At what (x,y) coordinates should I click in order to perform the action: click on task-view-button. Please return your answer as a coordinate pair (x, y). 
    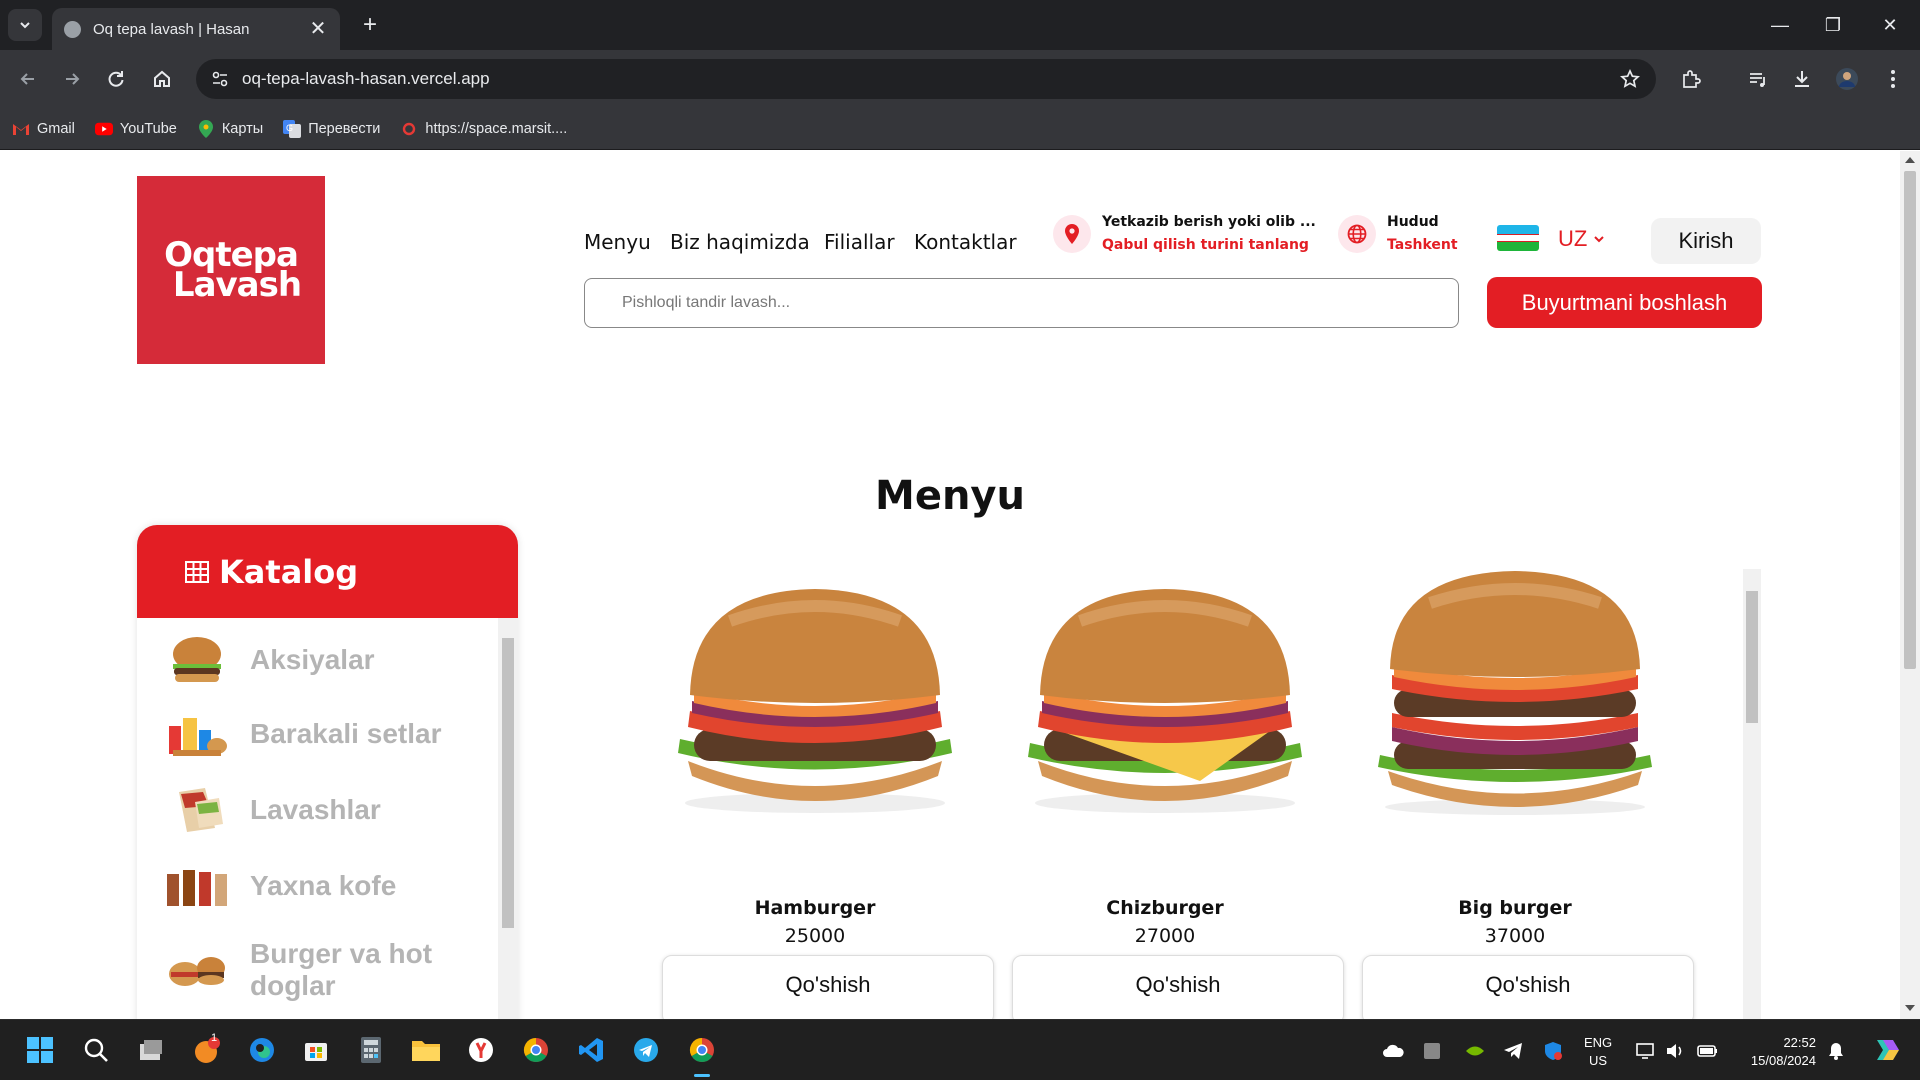
    Looking at the image, I should click on (151, 1050).